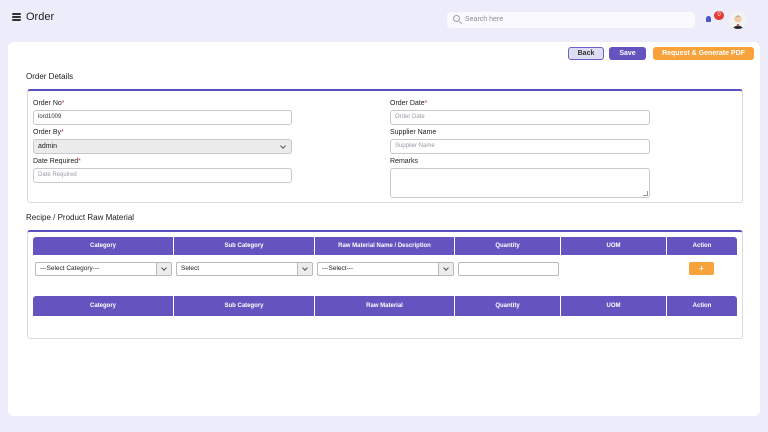  What do you see at coordinates (456, 18) in the screenshot?
I see `search-icon` at bounding box center [456, 18].